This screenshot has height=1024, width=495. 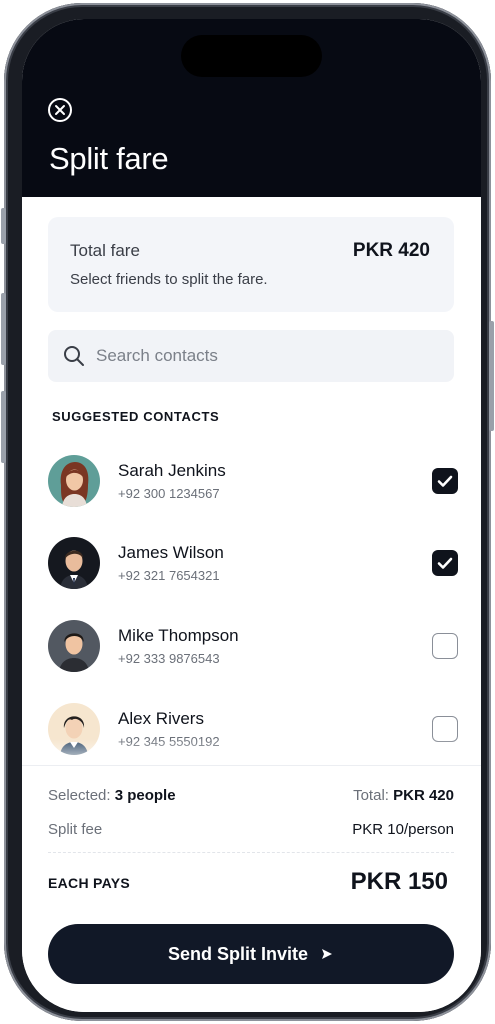 What do you see at coordinates (371, 795) in the screenshot?
I see `total-label: Total:` at bounding box center [371, 795].